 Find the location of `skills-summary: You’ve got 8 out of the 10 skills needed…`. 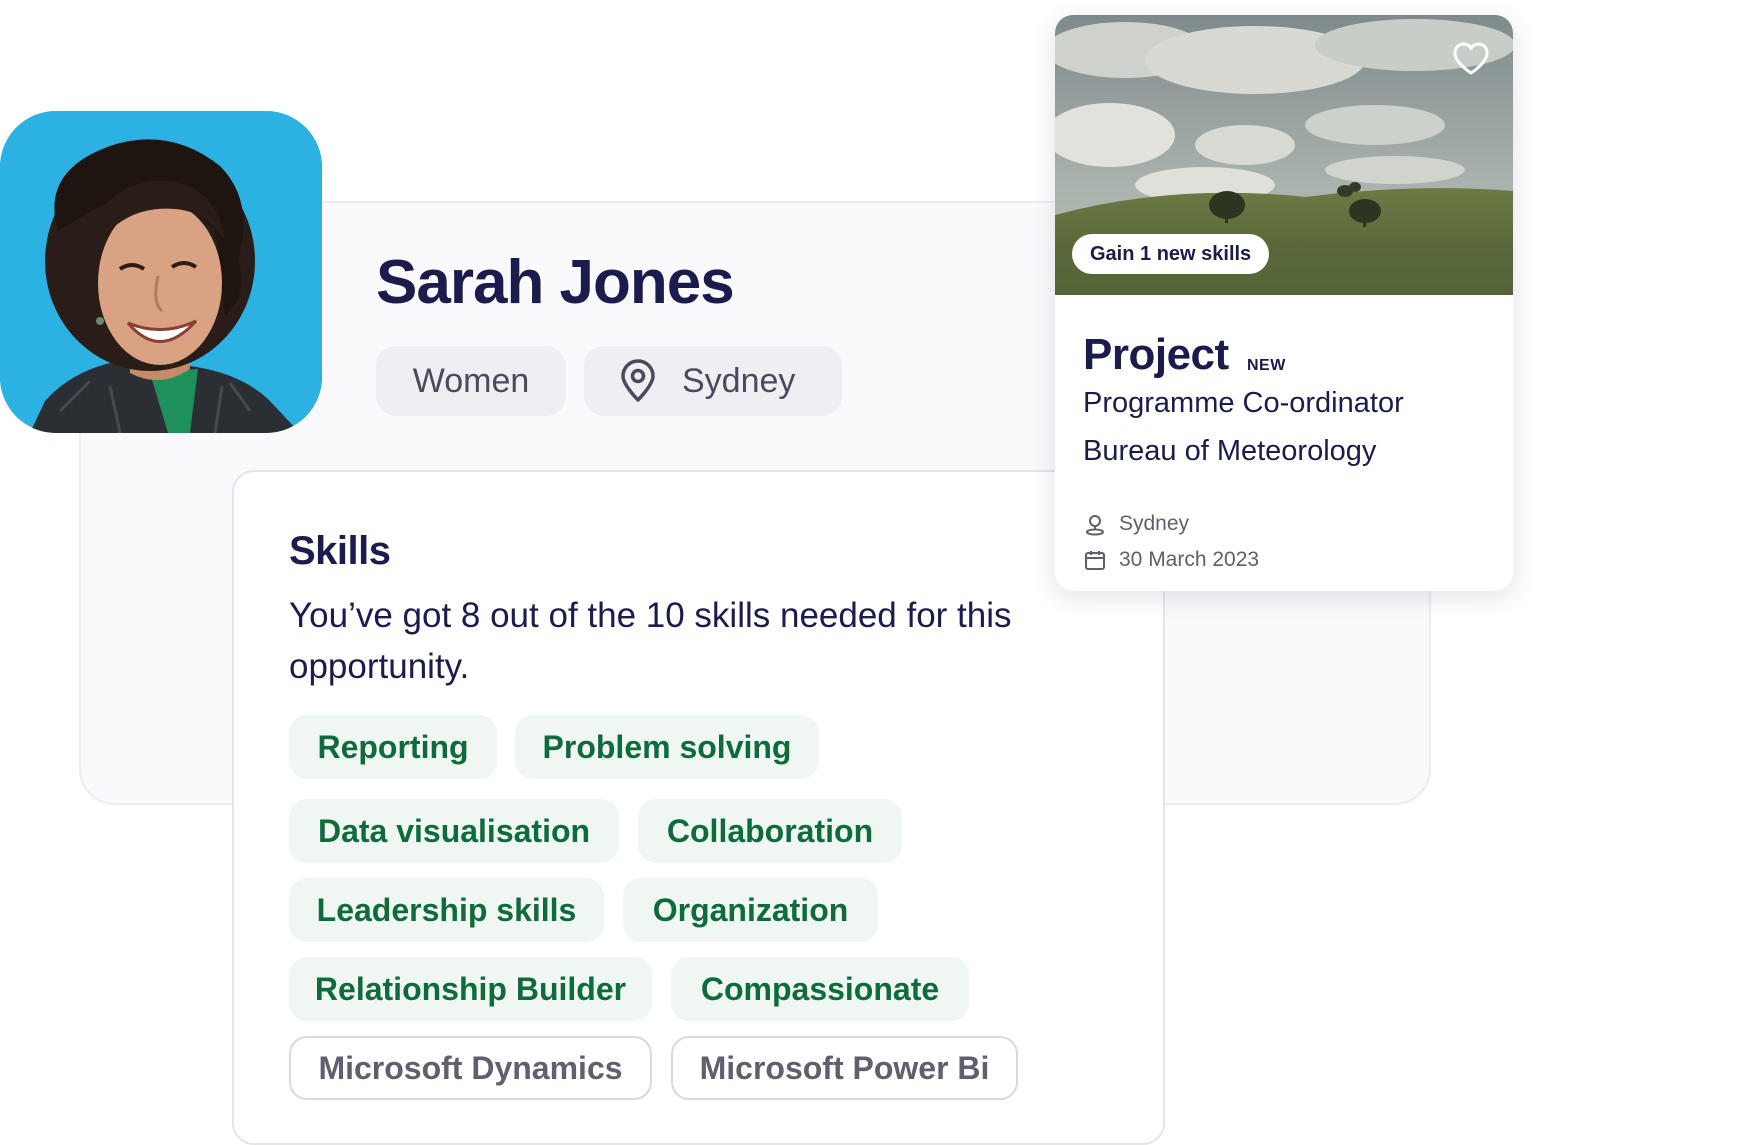

skills-summary: You’ve got 8 out of the 10 skills needed… is located at coordinates (650, 641).